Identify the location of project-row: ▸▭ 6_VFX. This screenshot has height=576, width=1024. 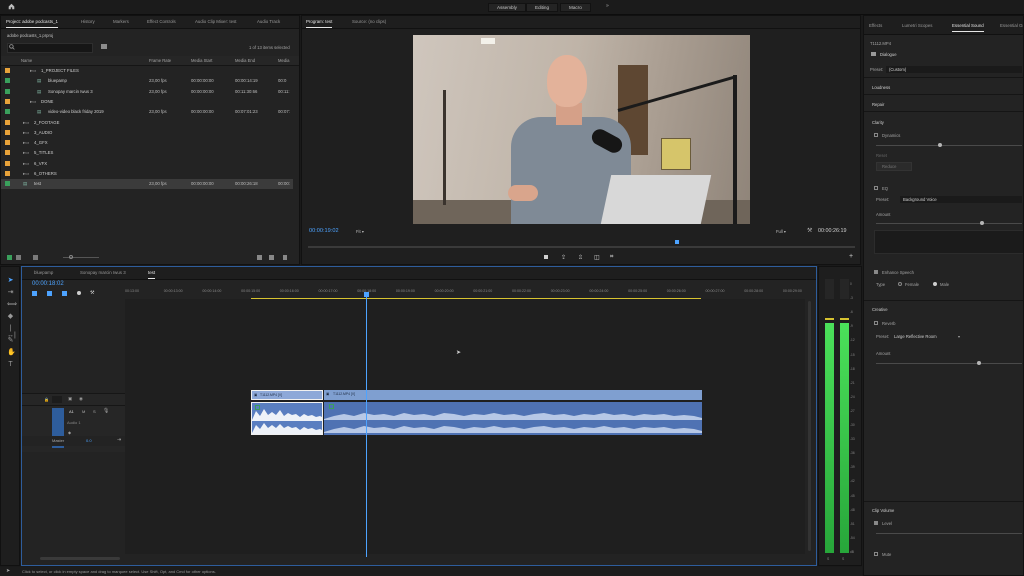
(147, 164).